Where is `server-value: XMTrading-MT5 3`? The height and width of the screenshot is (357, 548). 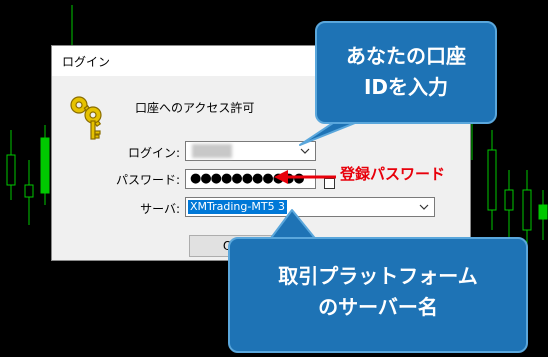
server-value: XMTrading-MT5 3 is located at coordinates (238, 207).